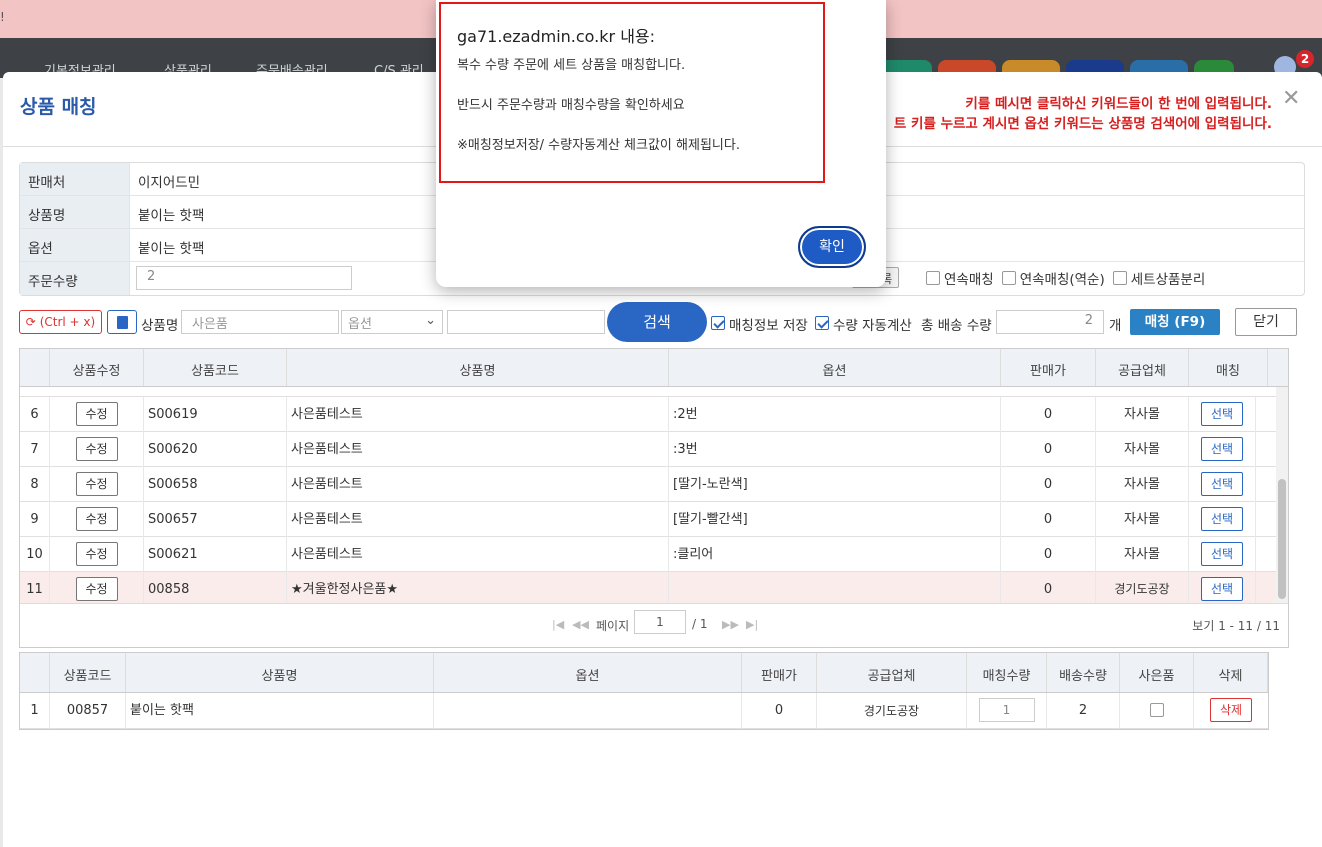 This screenshot has height=847, width=1322. What do you see at coordinates (1228, 367) in the screenshot?
I see `col-match: 매칭` at bounding box center [1228, 367].